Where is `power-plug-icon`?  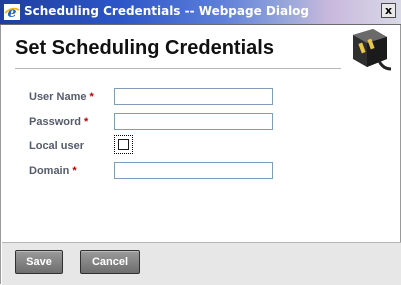 power-plug-icon is located at coordinates (372, 50).